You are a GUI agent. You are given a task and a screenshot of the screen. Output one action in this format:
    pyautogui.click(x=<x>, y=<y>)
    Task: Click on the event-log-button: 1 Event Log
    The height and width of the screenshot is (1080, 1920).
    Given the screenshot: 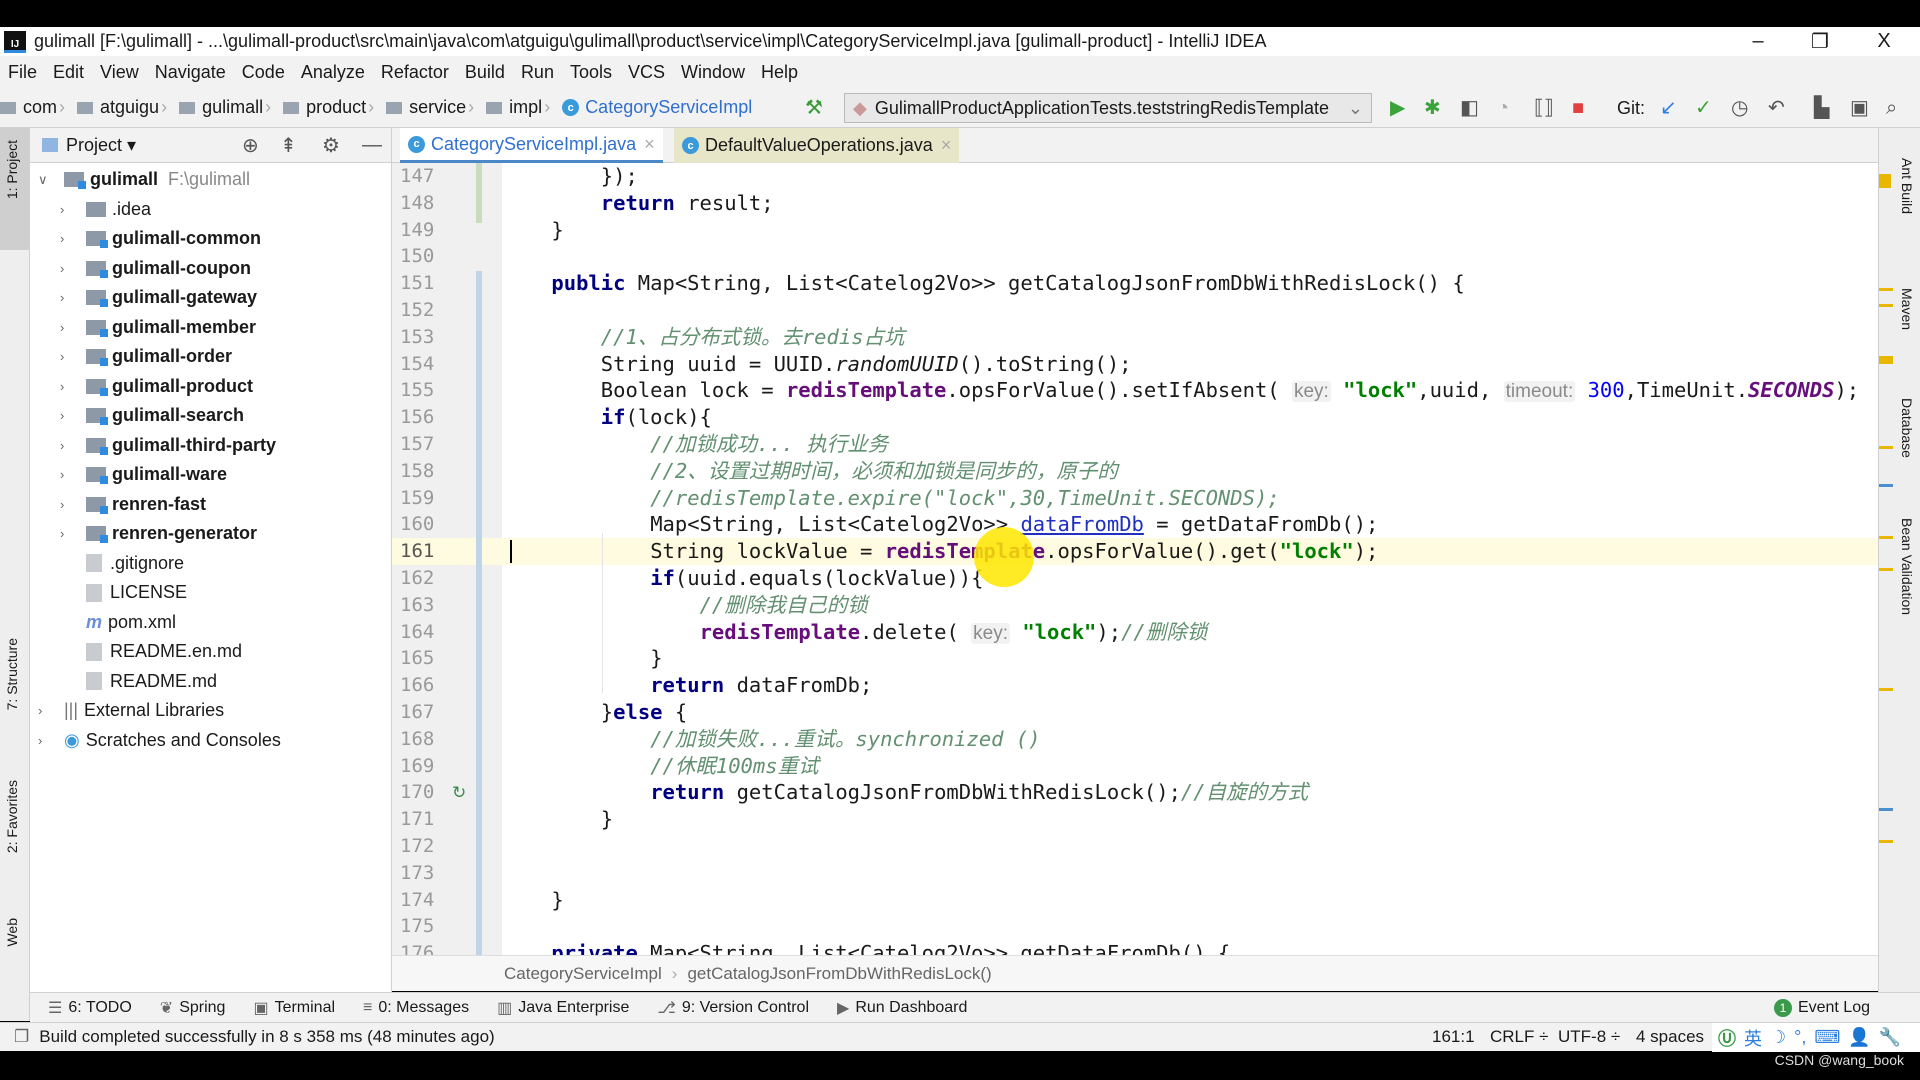 What is the action you would take?
    pyautogui.click(x=1821, y=1007)
    